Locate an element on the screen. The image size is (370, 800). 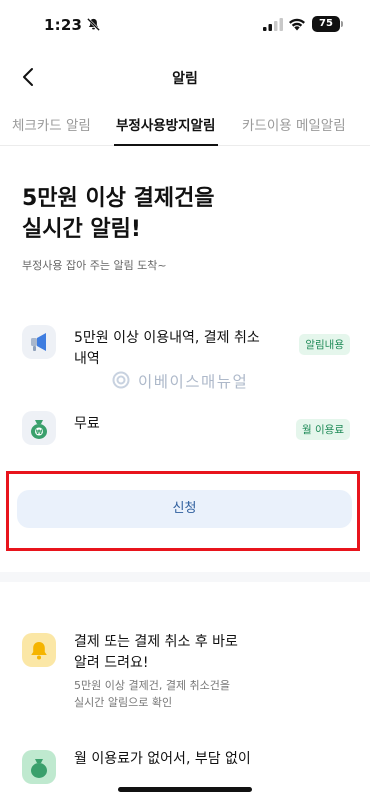
section-divider is located at coordinates (185, 577).